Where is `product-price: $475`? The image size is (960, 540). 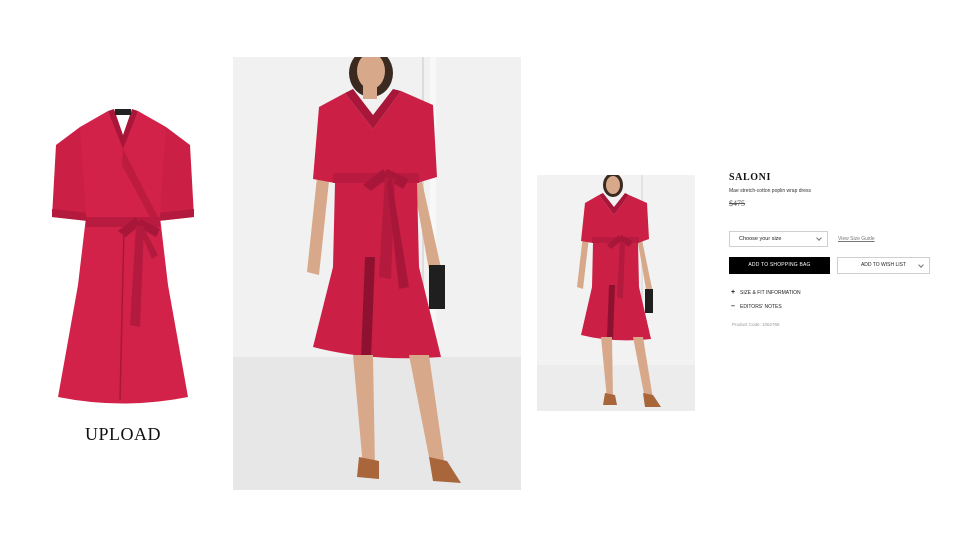
product-price: $475 is located at coordinates (737, 203).